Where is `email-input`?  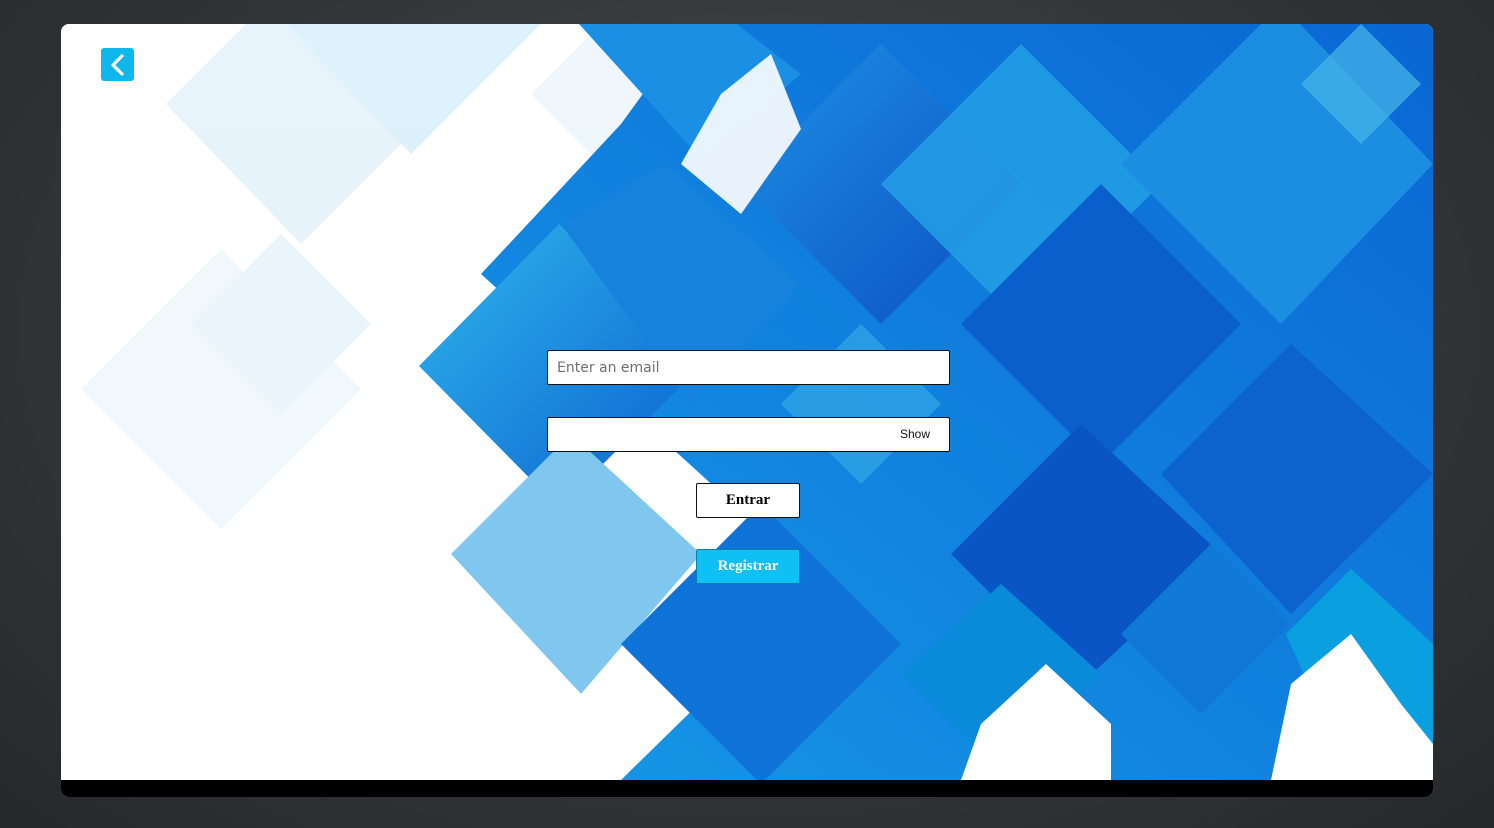
email-input is located at coordinates (748, 367).